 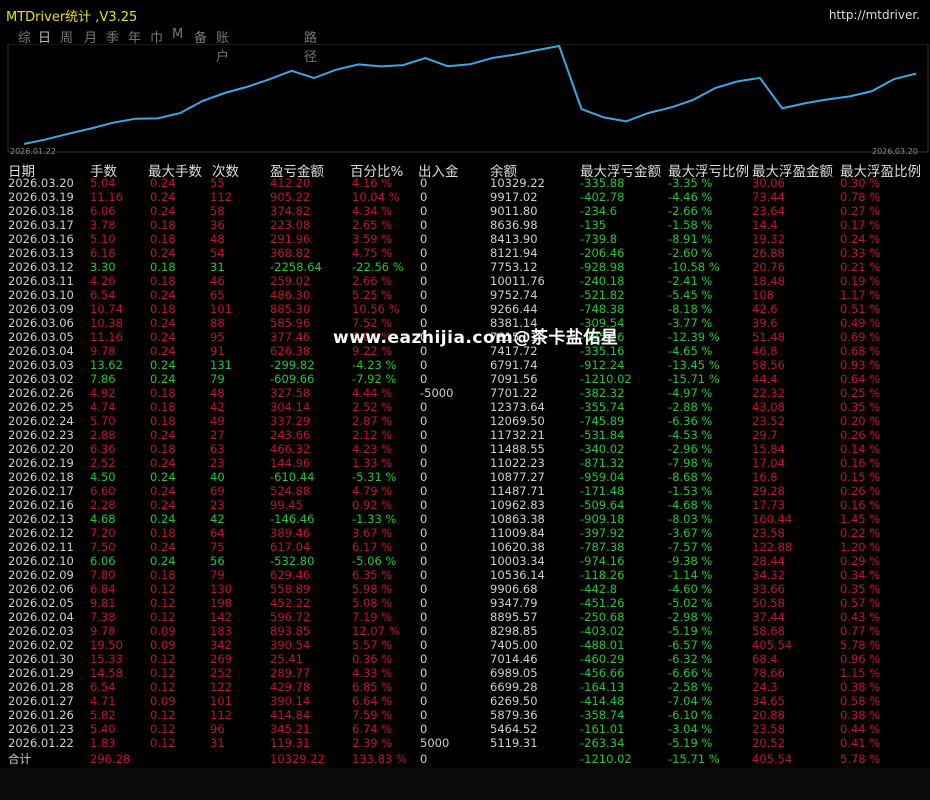 I want to click on cell-mfp: 18.48, so click(x=768, y=281).